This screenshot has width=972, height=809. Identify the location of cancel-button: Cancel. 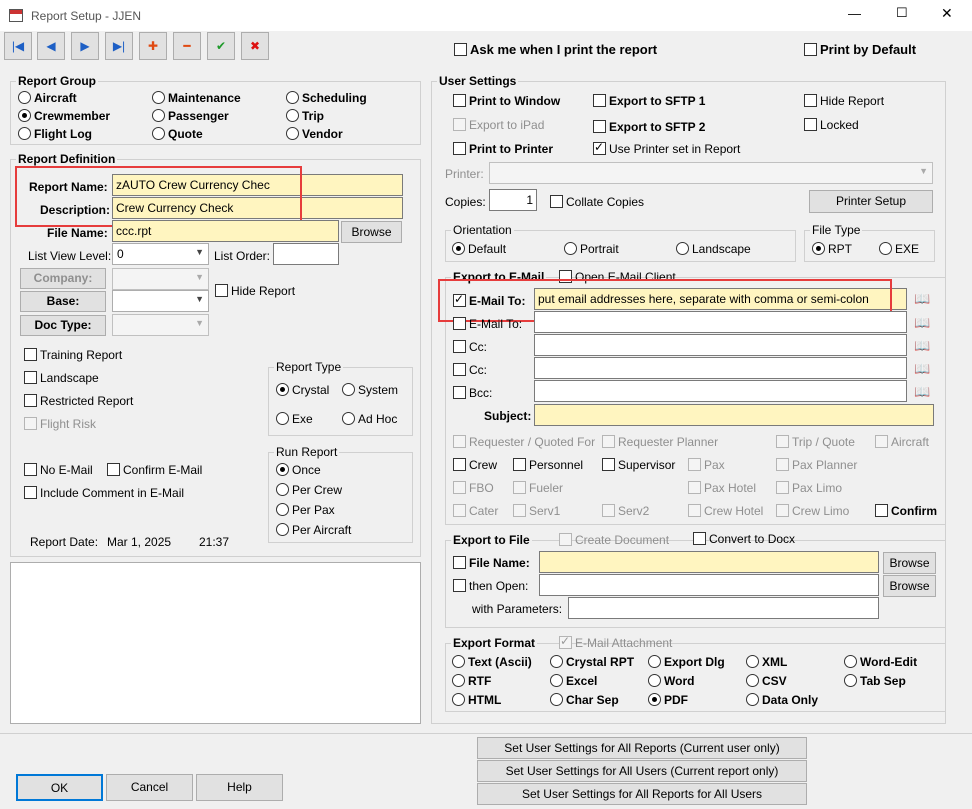
(149, 787).